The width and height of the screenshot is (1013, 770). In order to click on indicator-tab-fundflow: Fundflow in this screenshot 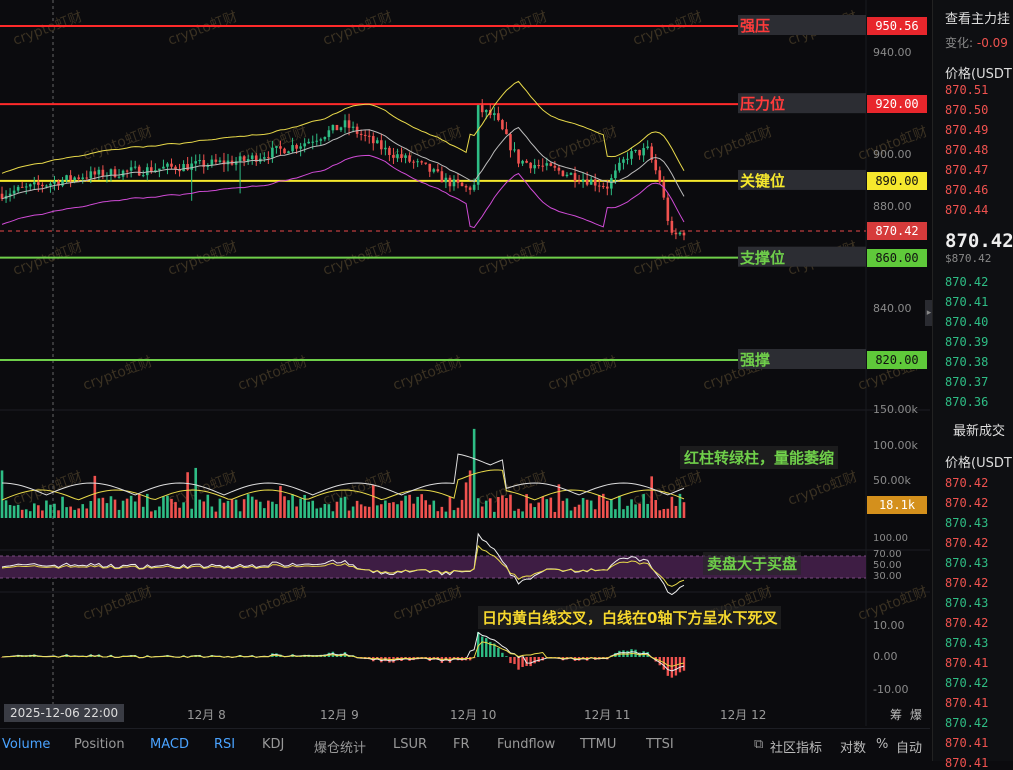, I will do `click(526, 744)`.